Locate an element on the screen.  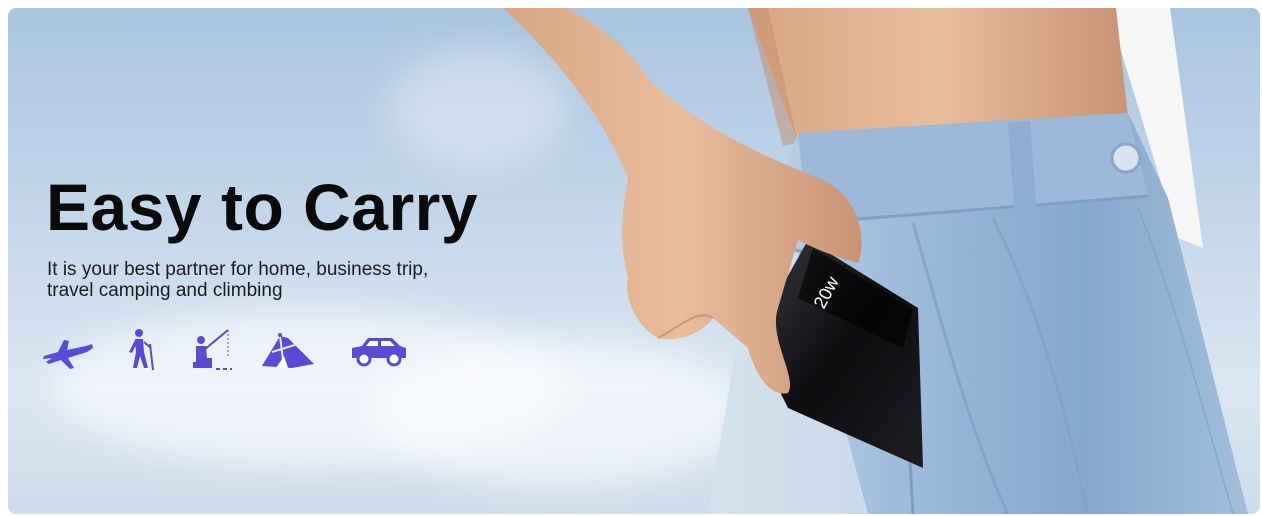
tent-icon is located at coordinates (288, 351).